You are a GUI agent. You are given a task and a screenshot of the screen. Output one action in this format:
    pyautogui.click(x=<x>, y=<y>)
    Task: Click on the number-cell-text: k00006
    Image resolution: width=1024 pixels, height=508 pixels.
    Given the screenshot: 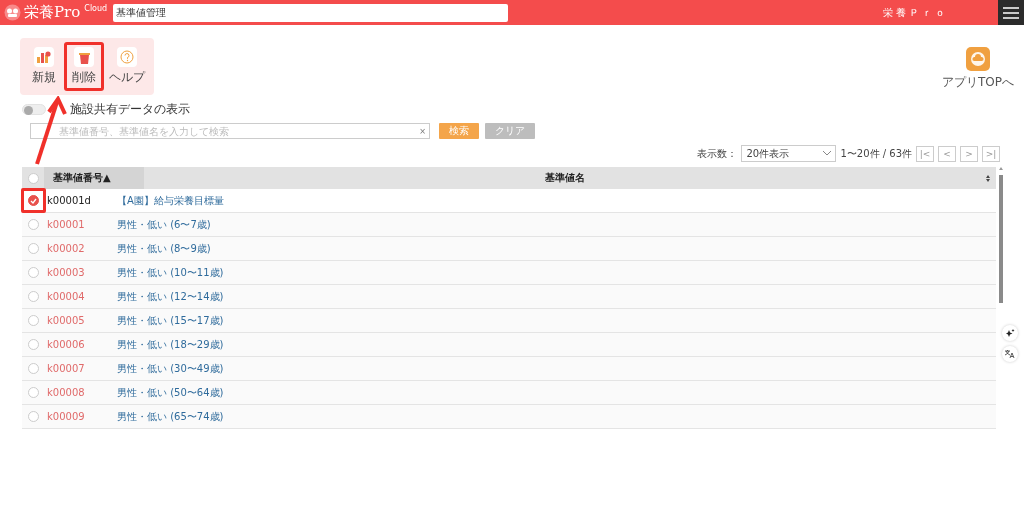 What is the action you would take?
    pyautogui.click(x=66, y=344)
    